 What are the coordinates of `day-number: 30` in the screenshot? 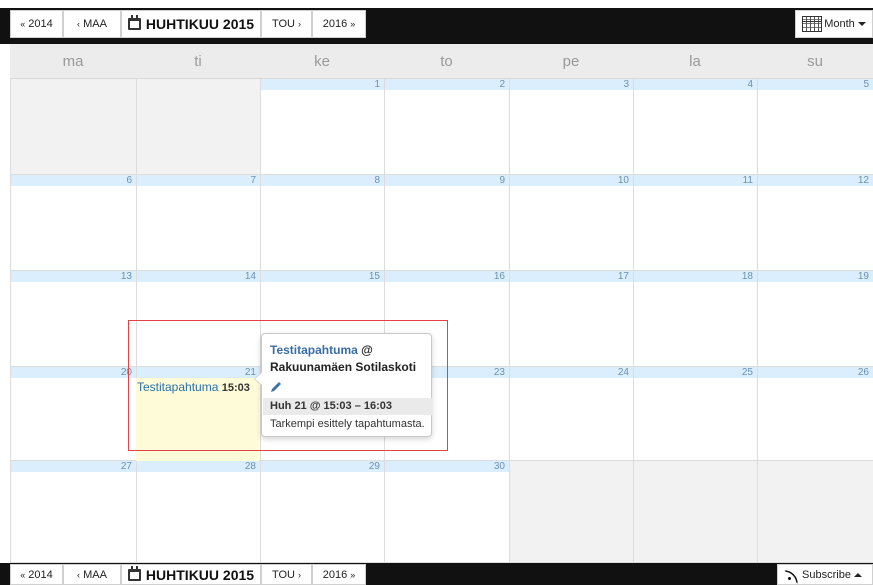 It's located at (447, 466).